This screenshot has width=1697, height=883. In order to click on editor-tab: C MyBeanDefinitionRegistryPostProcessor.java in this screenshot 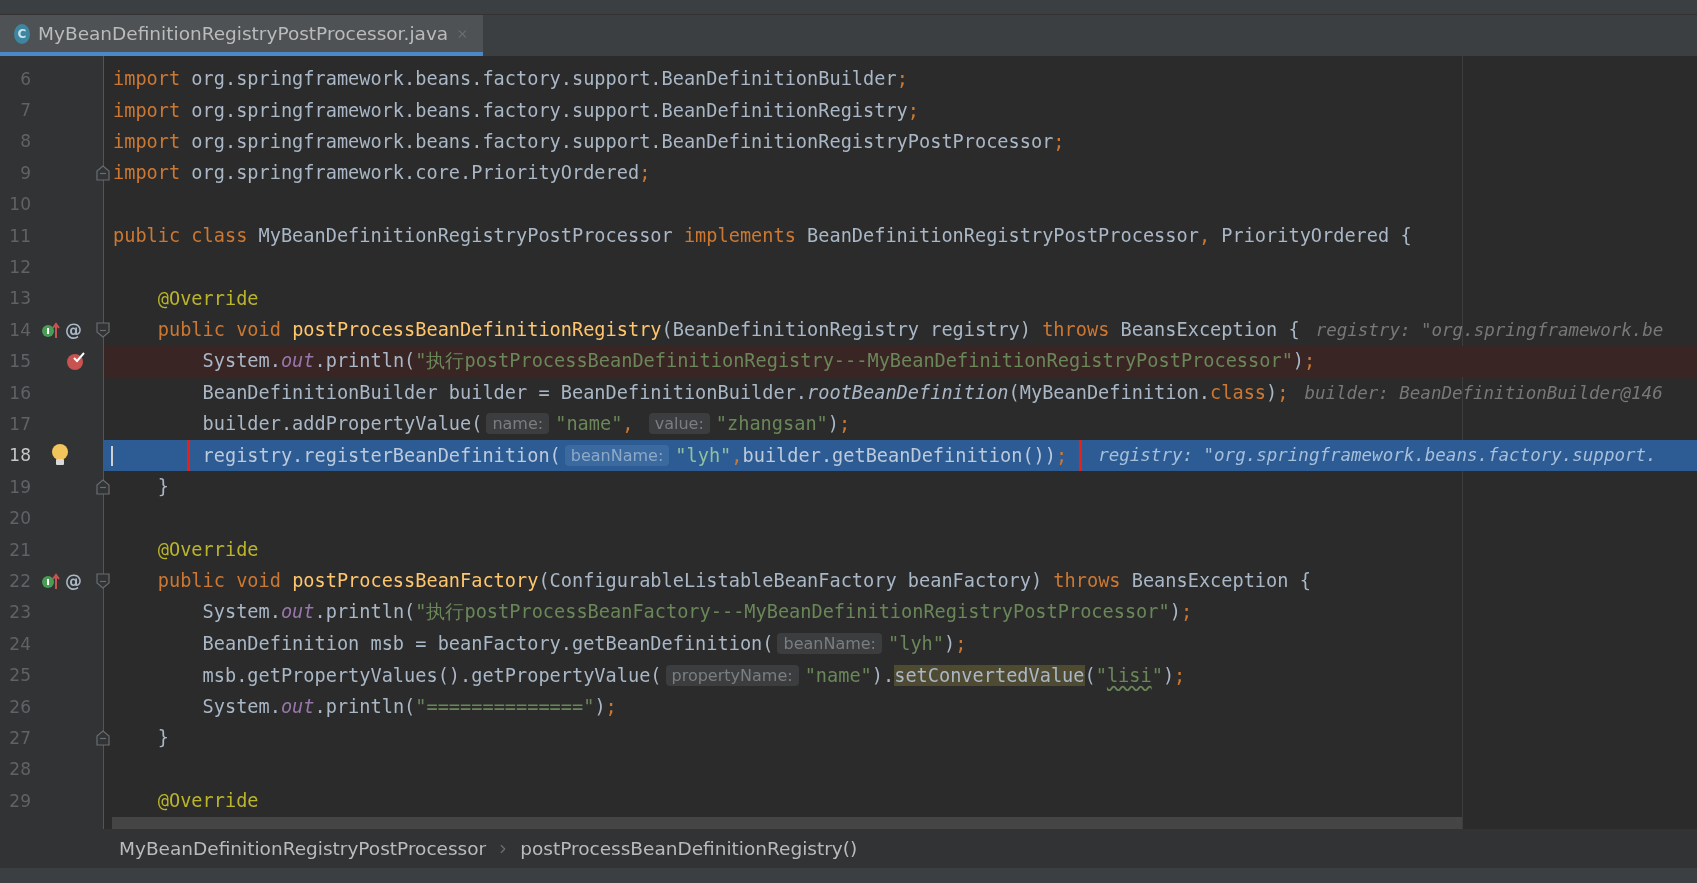, I will do `click(241, 35)`.